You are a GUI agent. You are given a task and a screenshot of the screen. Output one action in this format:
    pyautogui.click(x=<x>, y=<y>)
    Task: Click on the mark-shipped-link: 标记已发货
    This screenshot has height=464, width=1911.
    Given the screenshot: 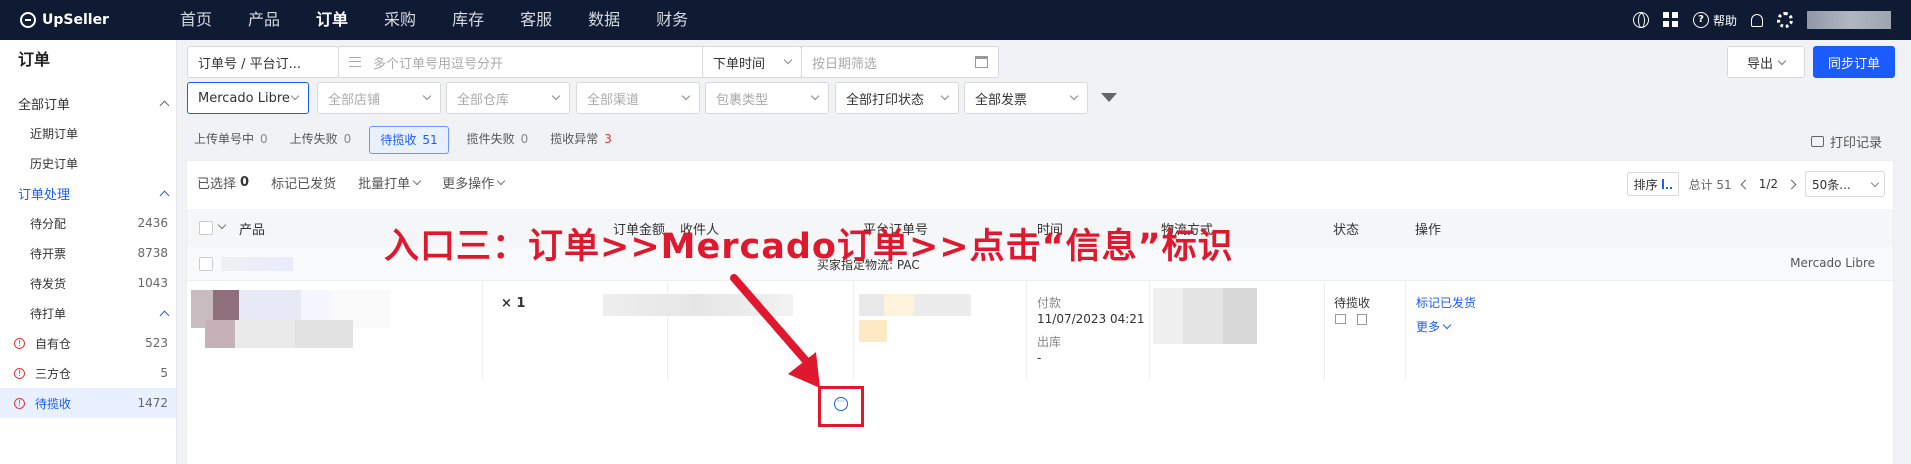 What is the action you would take?
    pyautogui.click(x=1446, y=302)
    